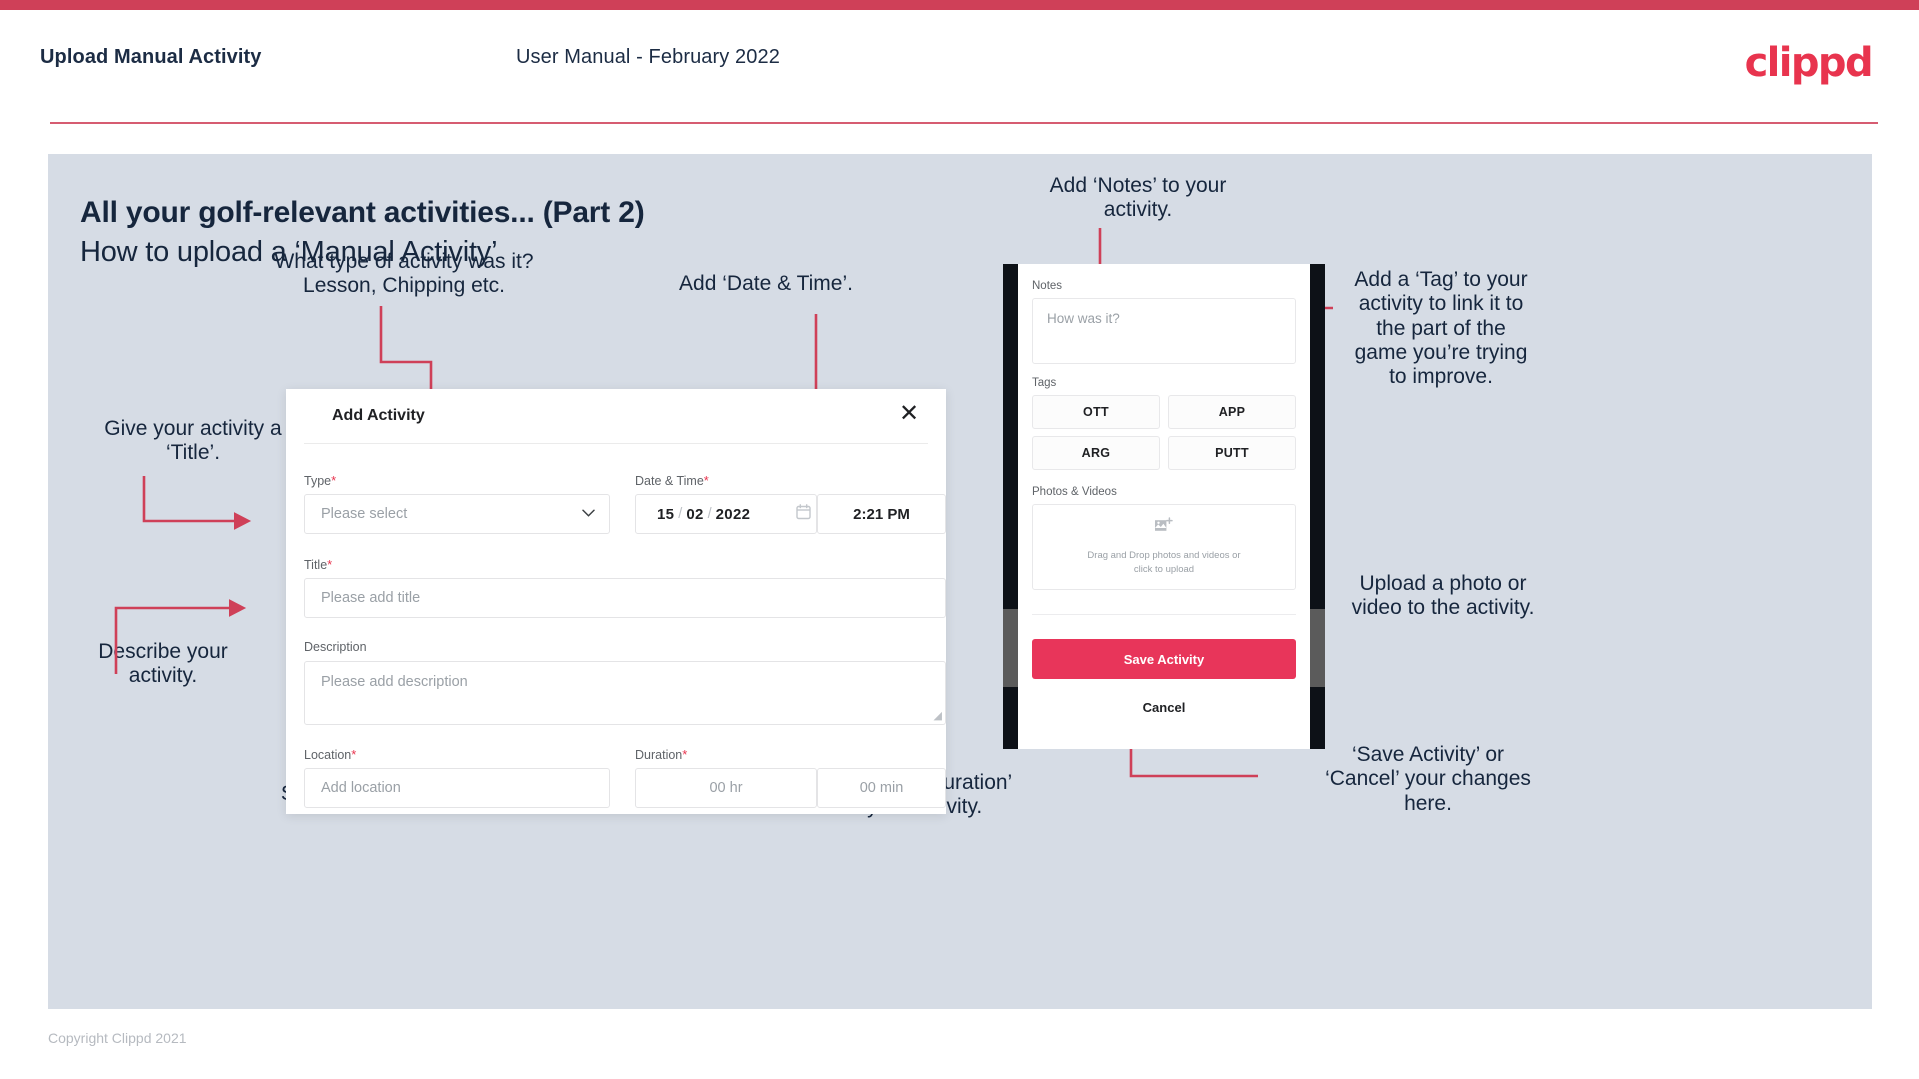 This screenshot has width=1919, height=1079. I want to click on description-label: Description, so click(335, 647).